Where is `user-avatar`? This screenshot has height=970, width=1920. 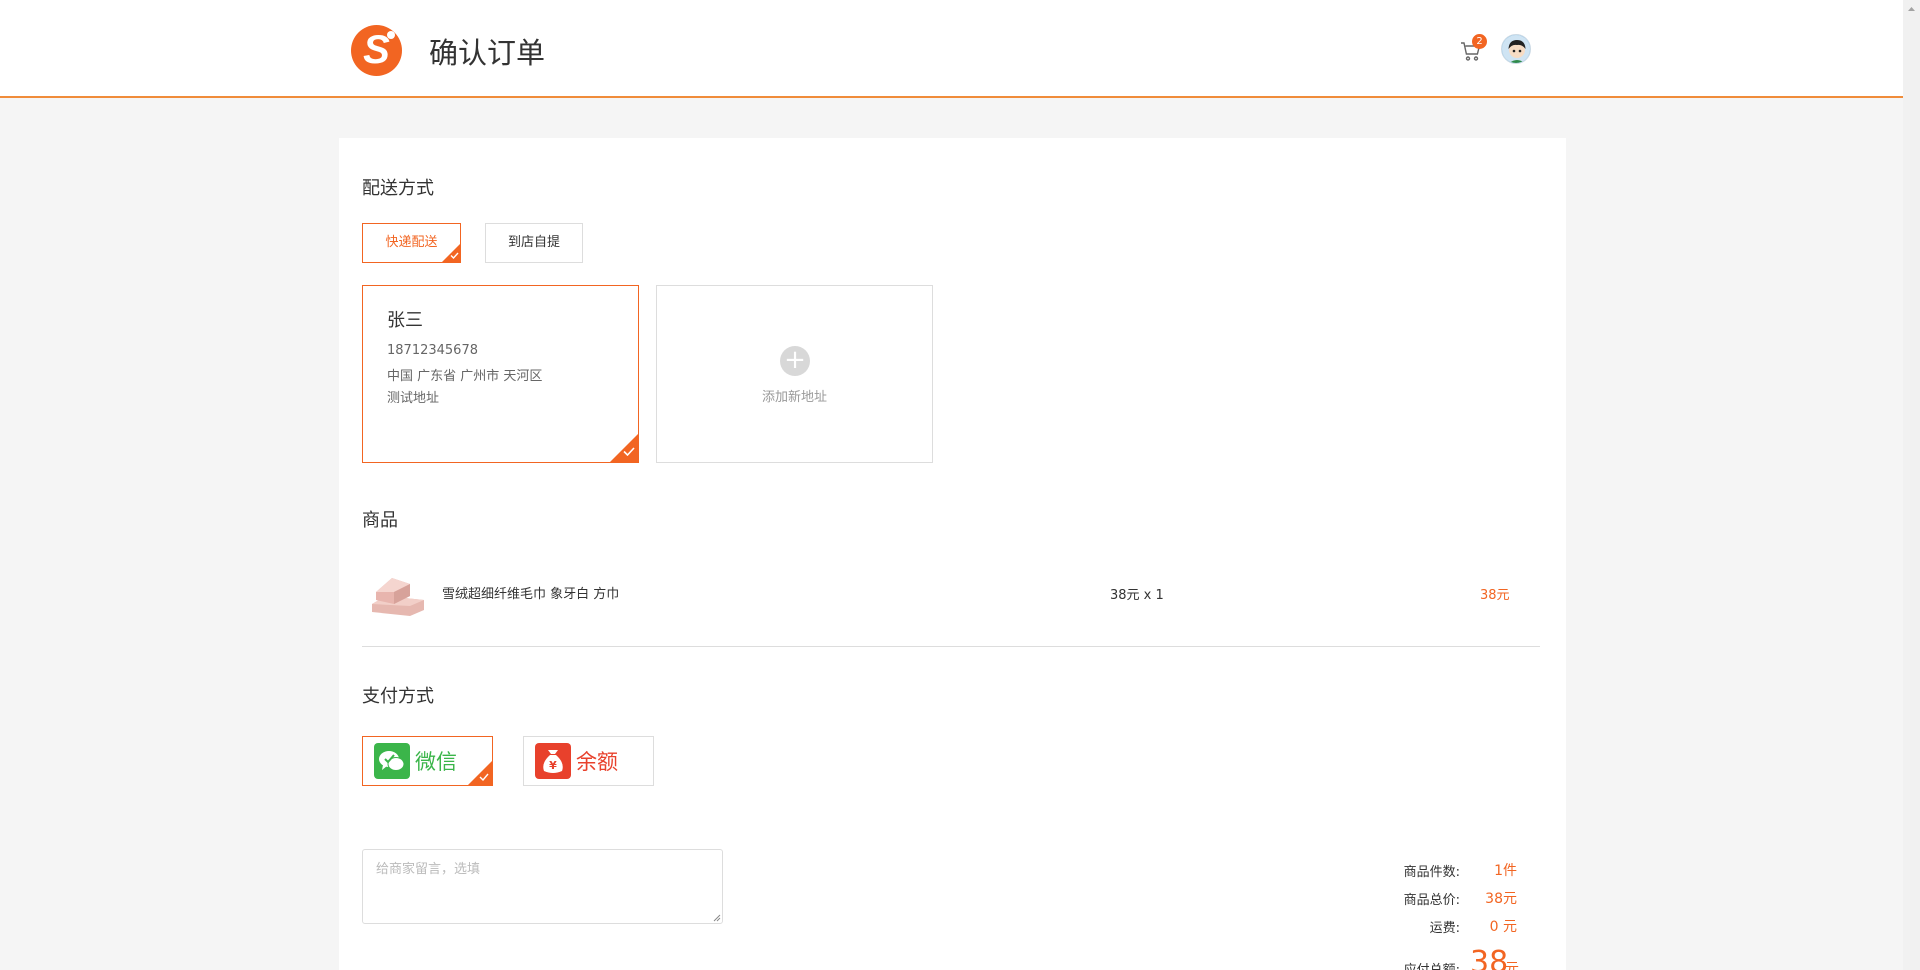
user-avatar is located at coordinates (1516, 49).